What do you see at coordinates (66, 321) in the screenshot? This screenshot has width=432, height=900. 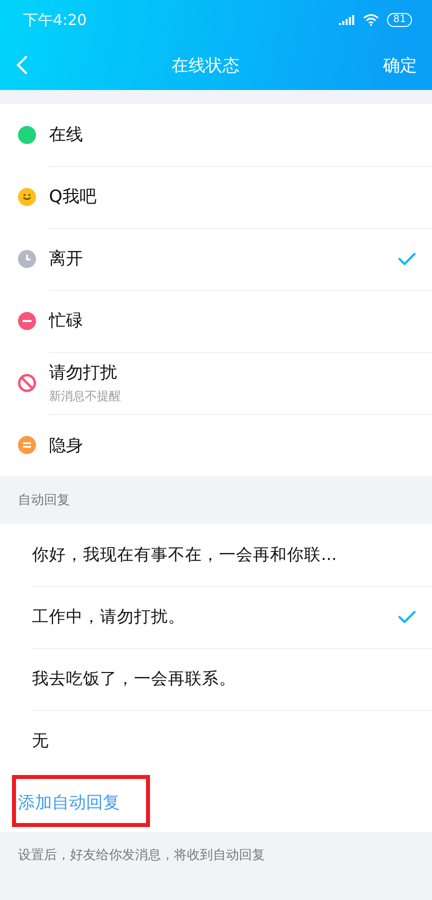 I see `status-label: 忙碌` at bounding box center [66, 321].